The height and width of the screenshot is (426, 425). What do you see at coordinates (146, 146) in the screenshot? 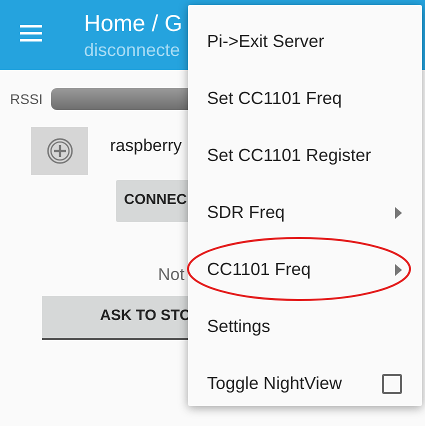
I see `device-name: raspberry` at bounding box center [146, 146].